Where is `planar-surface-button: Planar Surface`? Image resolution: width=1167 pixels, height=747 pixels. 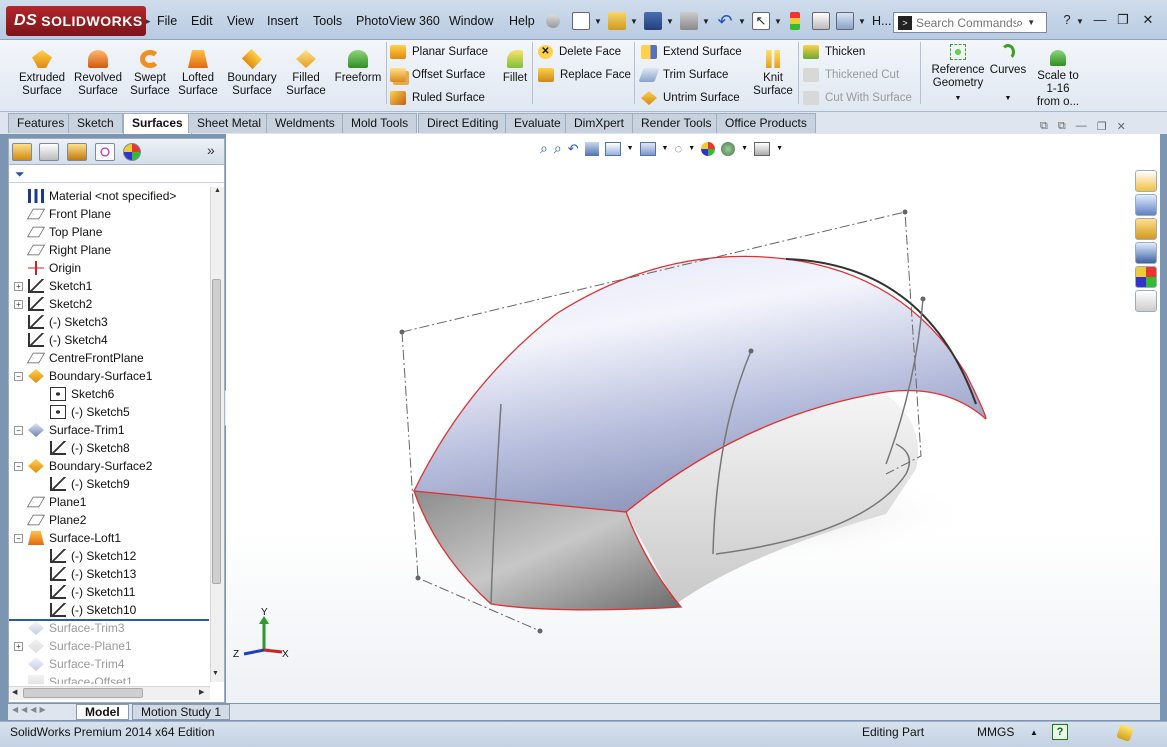 planar-surface-button: Planar Surface is located at coordinates (439, 52).